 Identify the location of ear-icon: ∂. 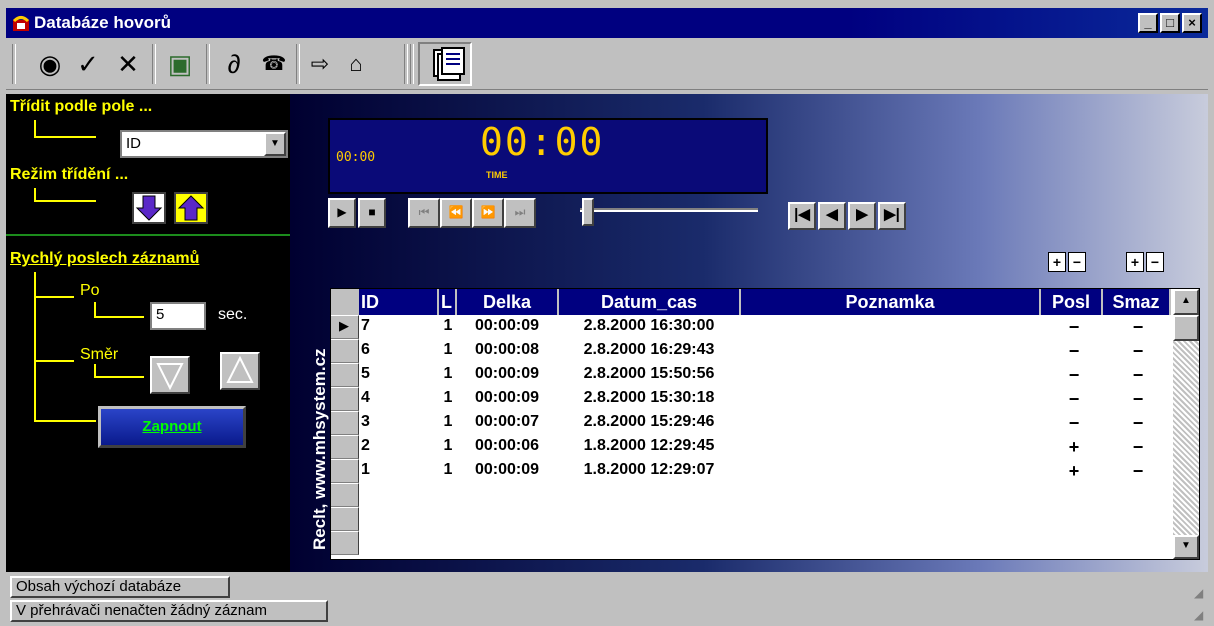
(234, 64).